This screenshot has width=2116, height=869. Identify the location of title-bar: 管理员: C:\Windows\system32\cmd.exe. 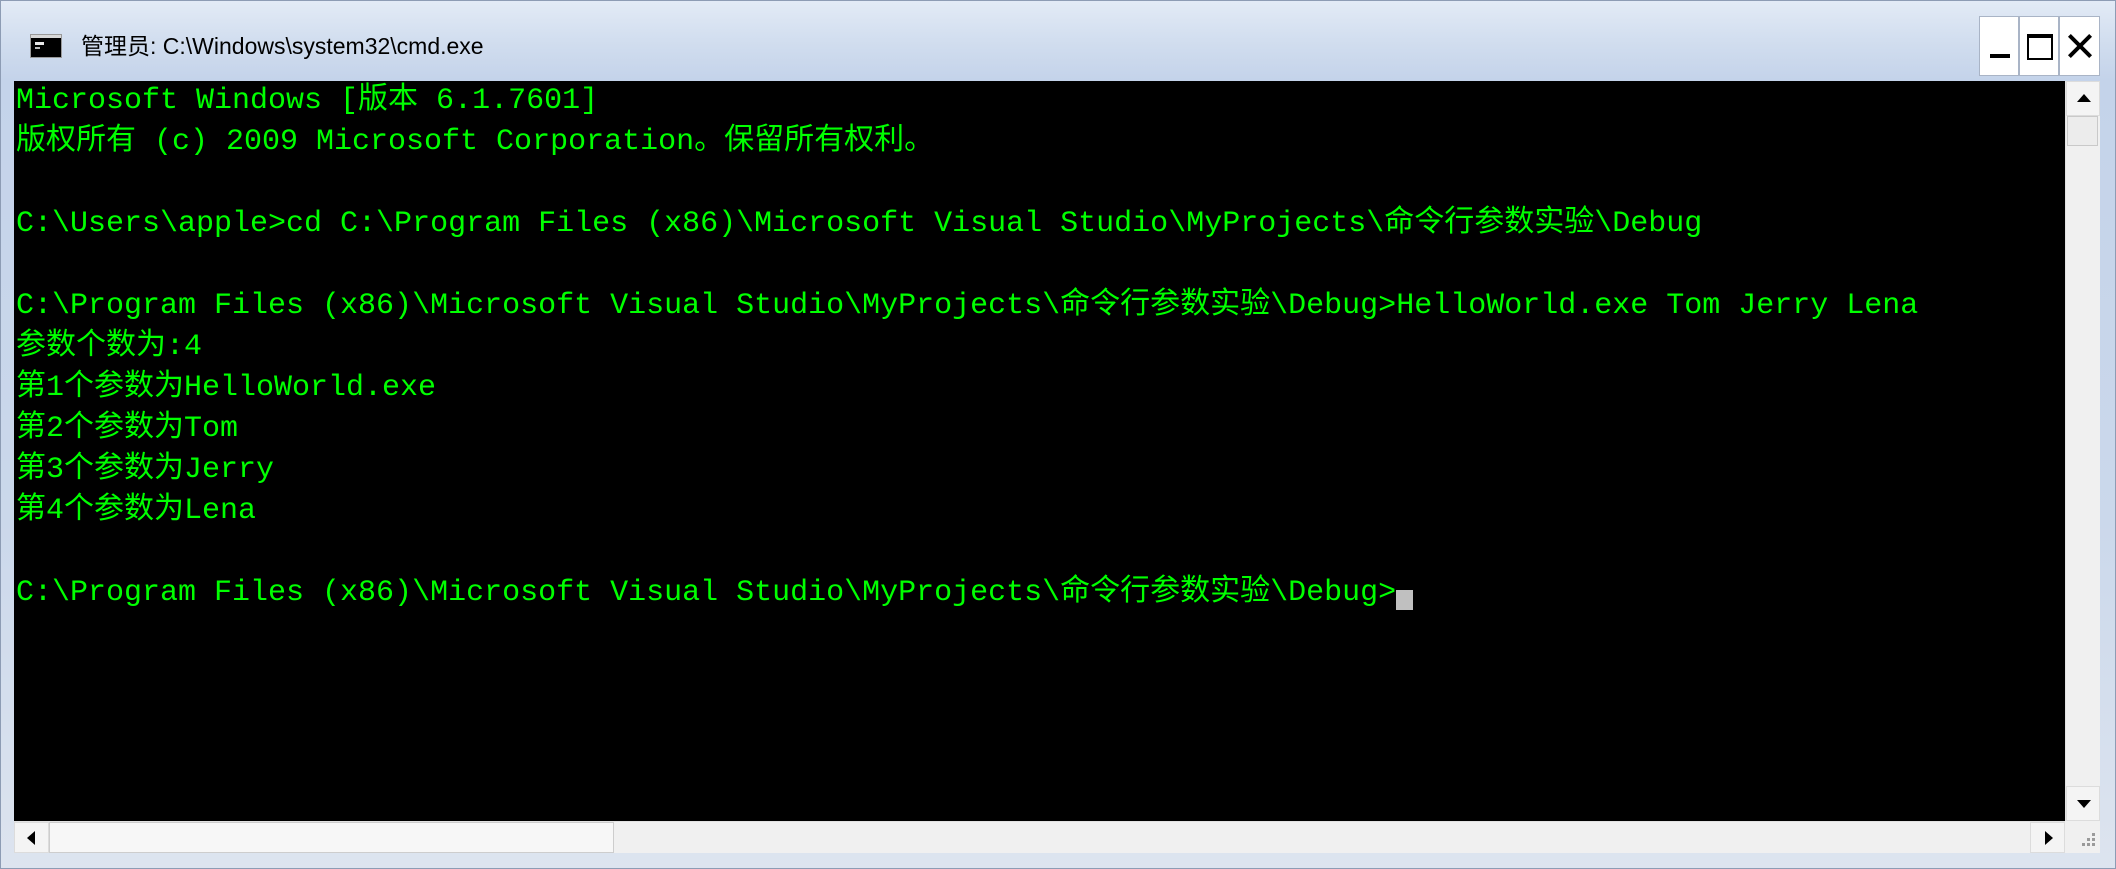
(1058, 40).